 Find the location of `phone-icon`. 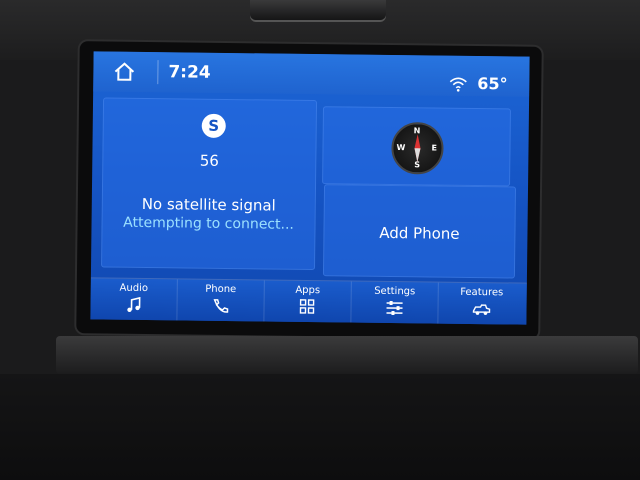

phone-icon is located at coordinates (221, 306).